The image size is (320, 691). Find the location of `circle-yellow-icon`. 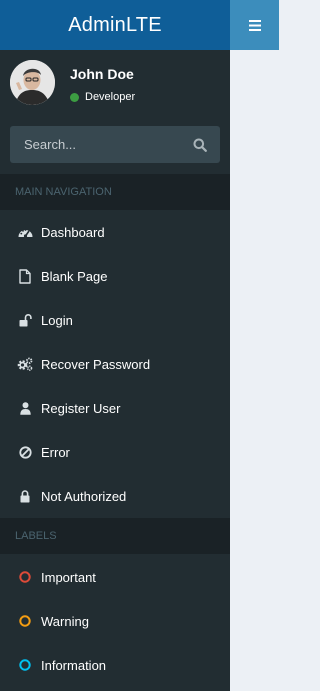

circle-yellow-icon is located at coordinates (25, 621).